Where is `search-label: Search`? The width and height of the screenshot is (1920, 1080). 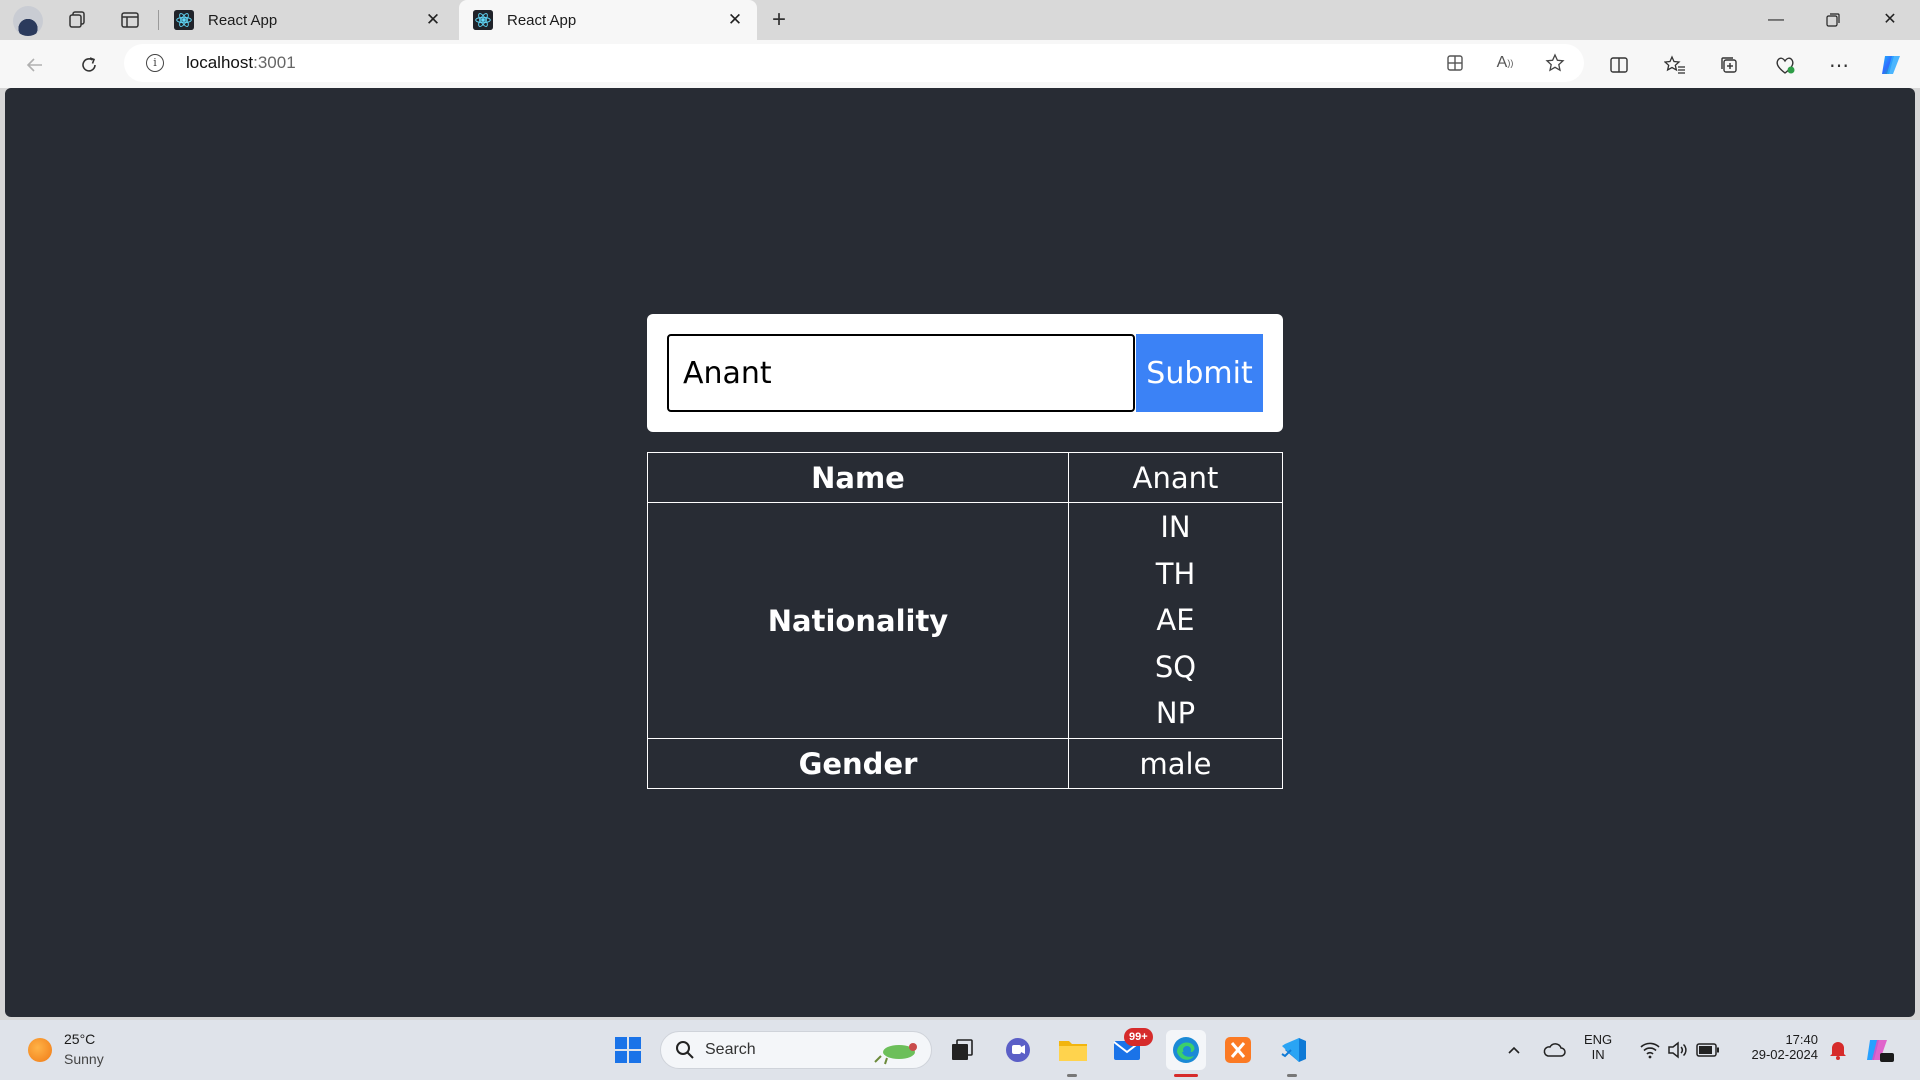 search-label: Search is located at coordinates (730, 1049).